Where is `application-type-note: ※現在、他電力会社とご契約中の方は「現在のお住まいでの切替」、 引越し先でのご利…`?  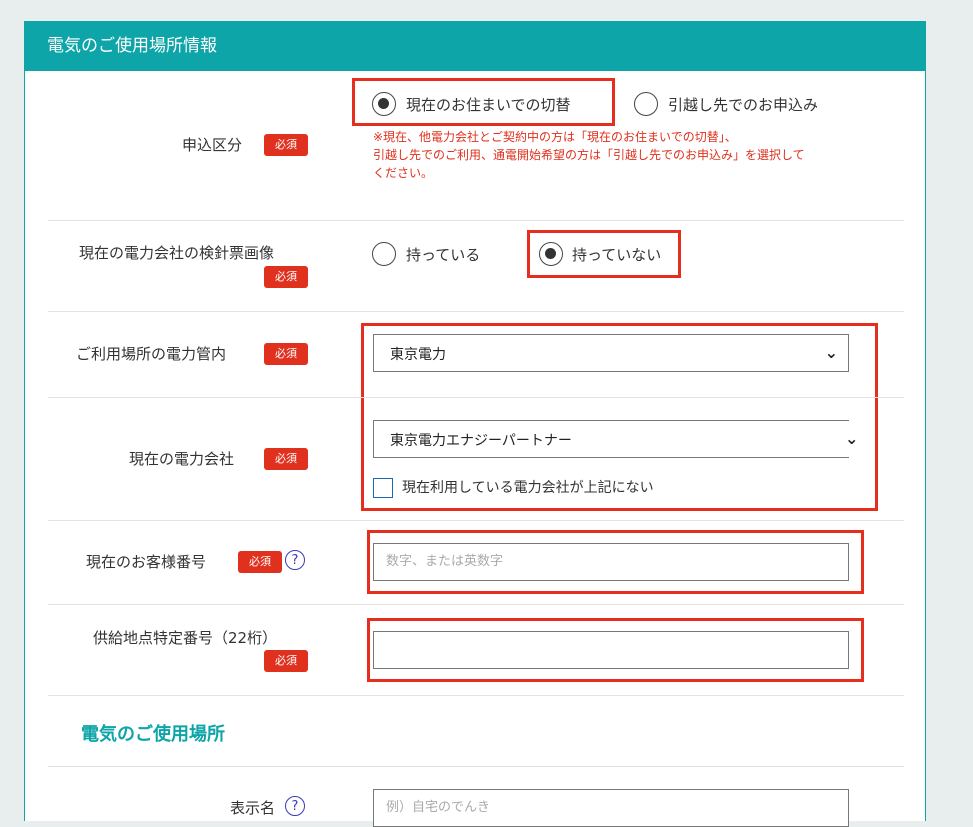 application-type-note: ※現在、他電力会社とご契約中の方は「現在のお住まいでの切替」、 引越し先でのご利… is located at coordinates (613, 155).